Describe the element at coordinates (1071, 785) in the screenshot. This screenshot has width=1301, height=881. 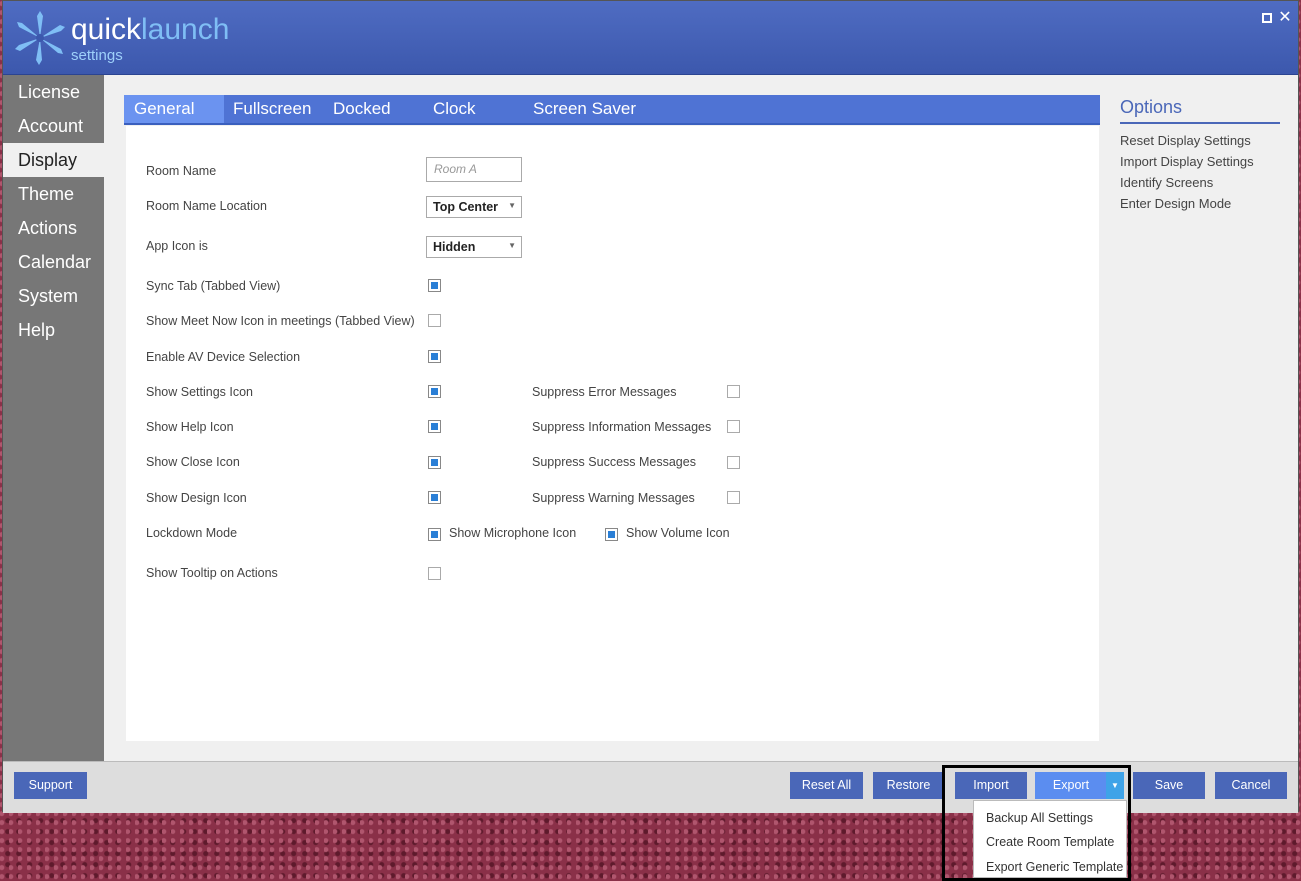
I see `export-button: Export` at that location.